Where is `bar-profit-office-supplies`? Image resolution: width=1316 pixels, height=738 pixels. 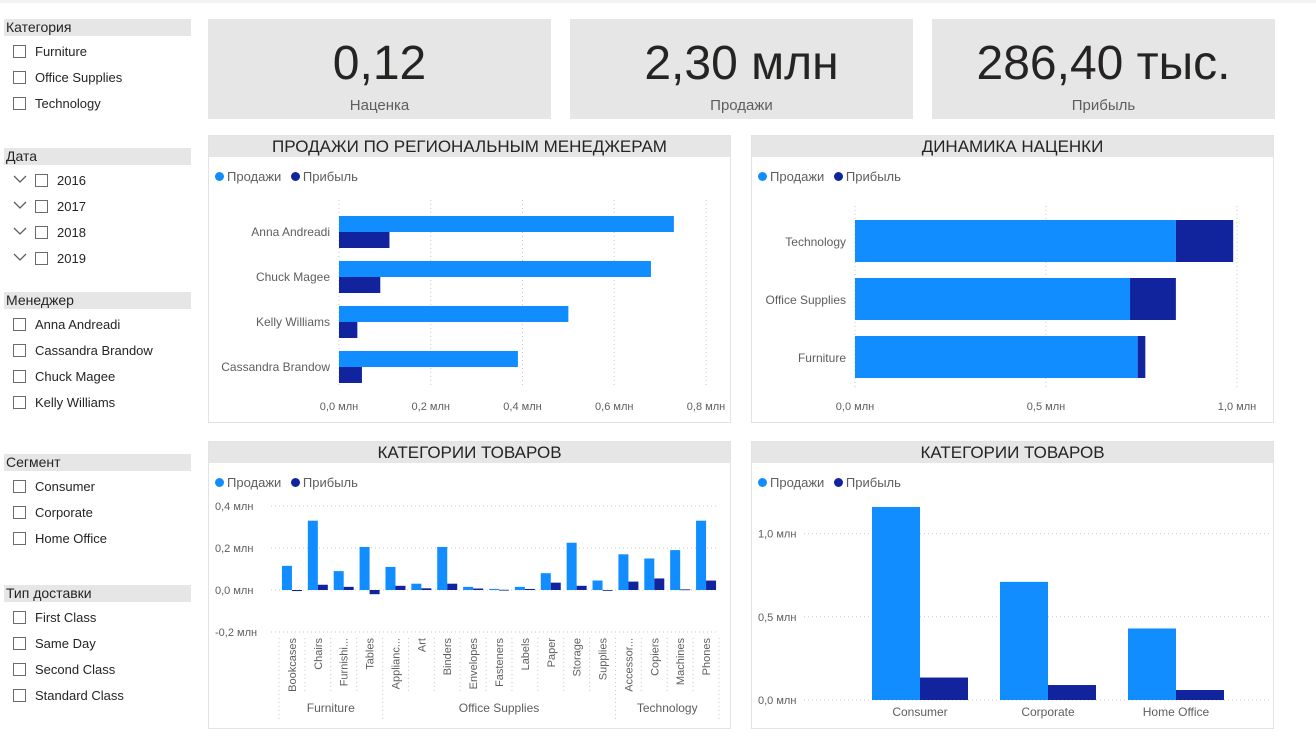
bar-profit-office-supplies is located at coordinates (1153, 299).